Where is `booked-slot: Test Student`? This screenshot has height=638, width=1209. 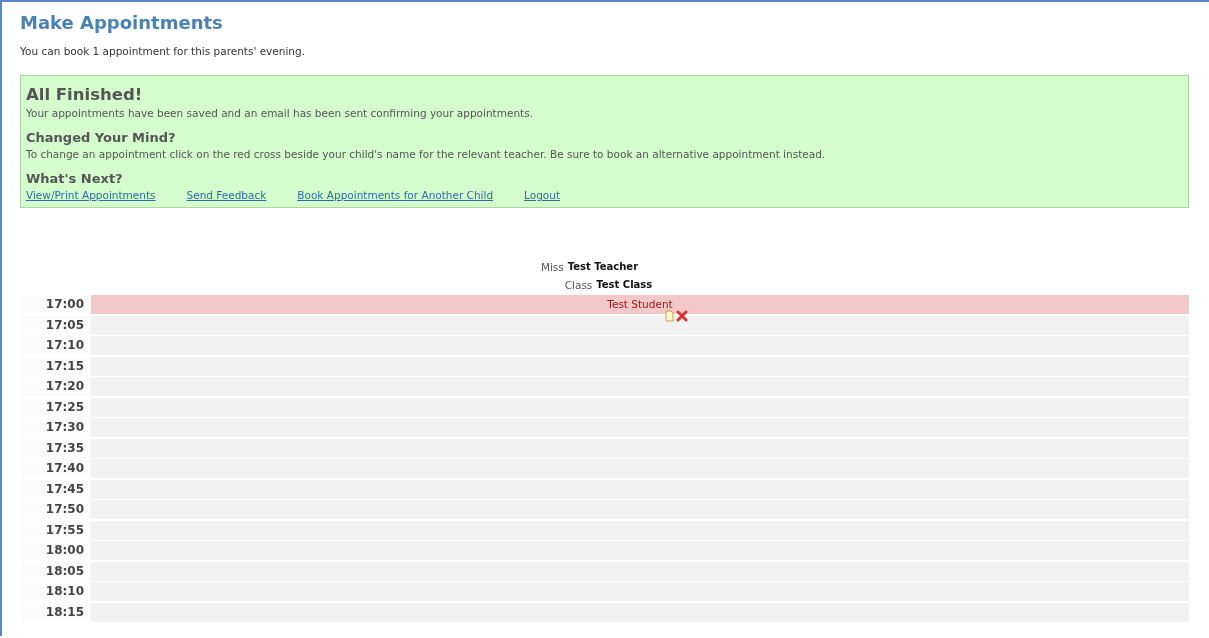 booked-slot: Test Student is located at coordinates (640, 304).